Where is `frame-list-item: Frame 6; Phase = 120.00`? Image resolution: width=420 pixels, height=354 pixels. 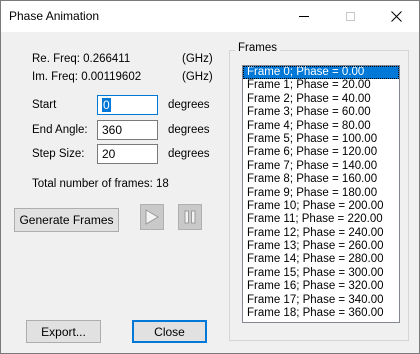
frame-list-item: Frame 6; Phase = 120.00 is located at coordinates (321, 152).